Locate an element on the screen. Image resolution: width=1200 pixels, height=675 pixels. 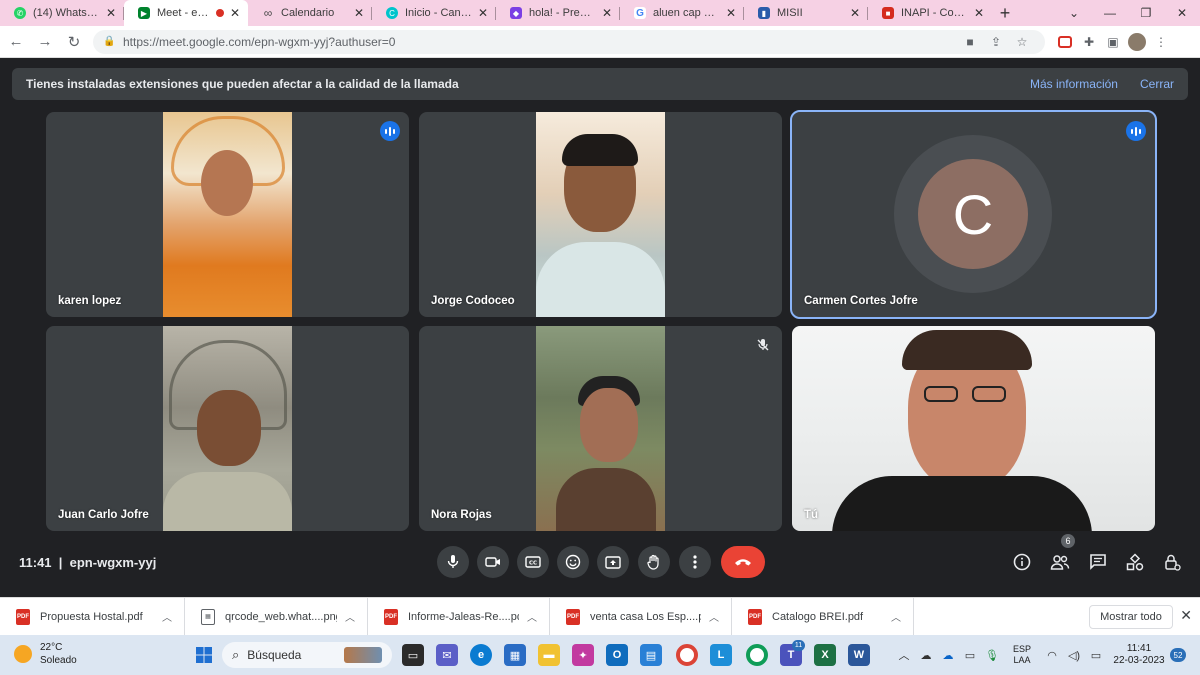
windows-start-icon is located at coordinates (204, 655).